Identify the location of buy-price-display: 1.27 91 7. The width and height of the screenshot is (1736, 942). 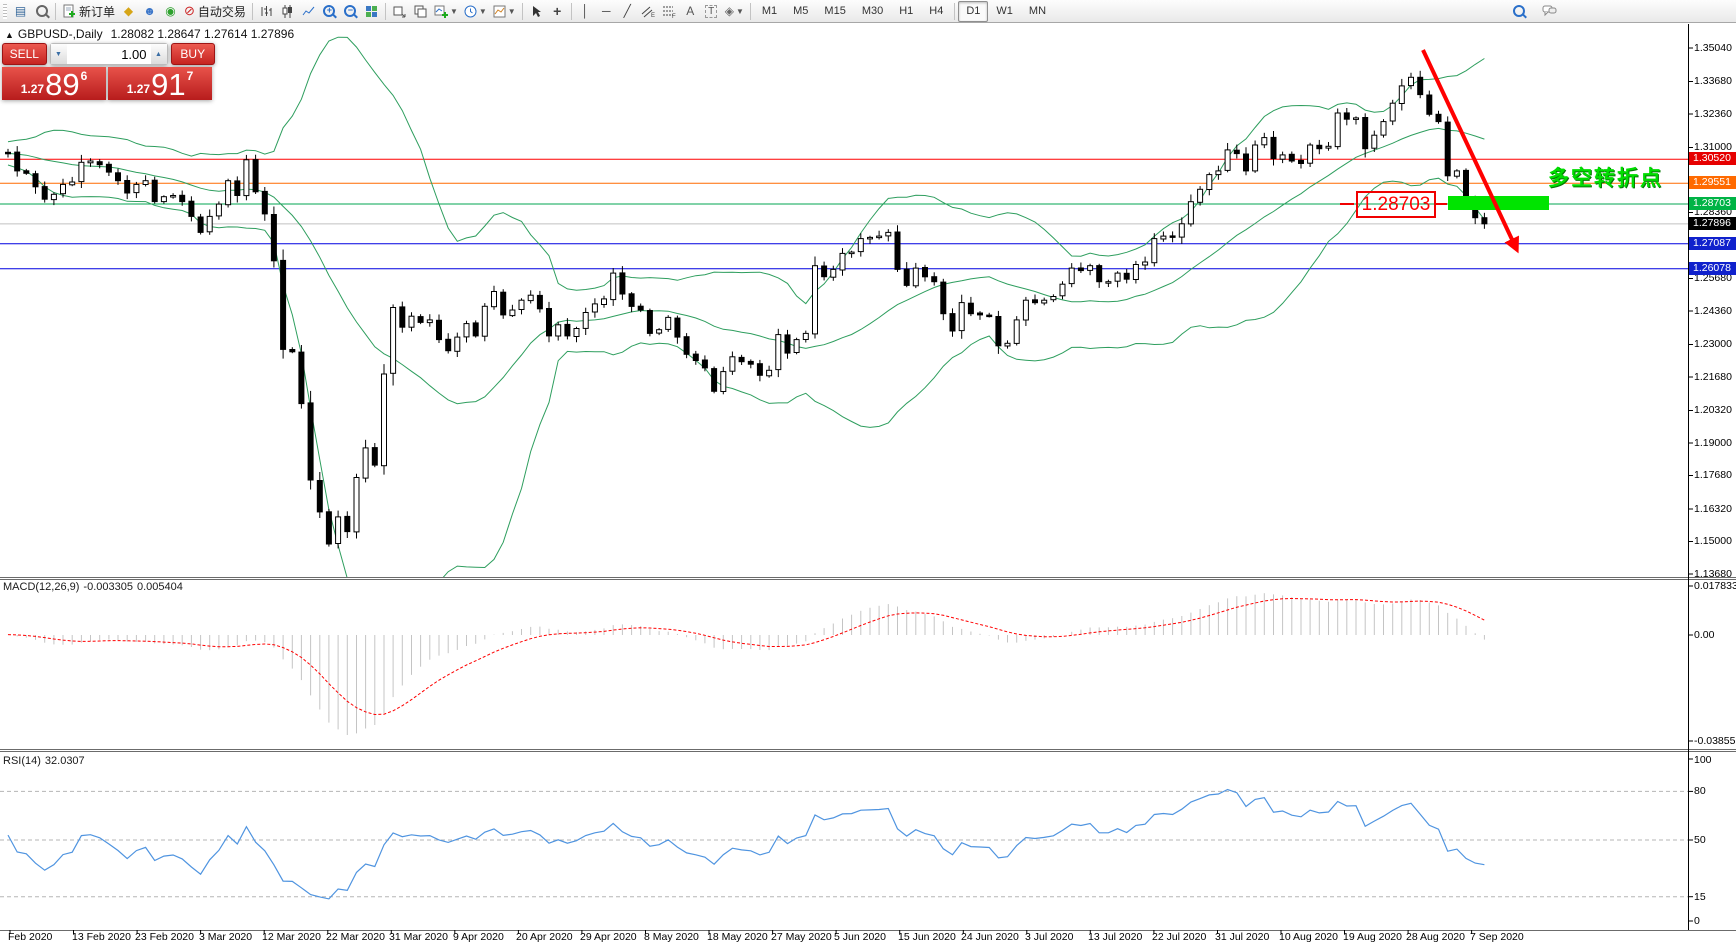
(160, 83).